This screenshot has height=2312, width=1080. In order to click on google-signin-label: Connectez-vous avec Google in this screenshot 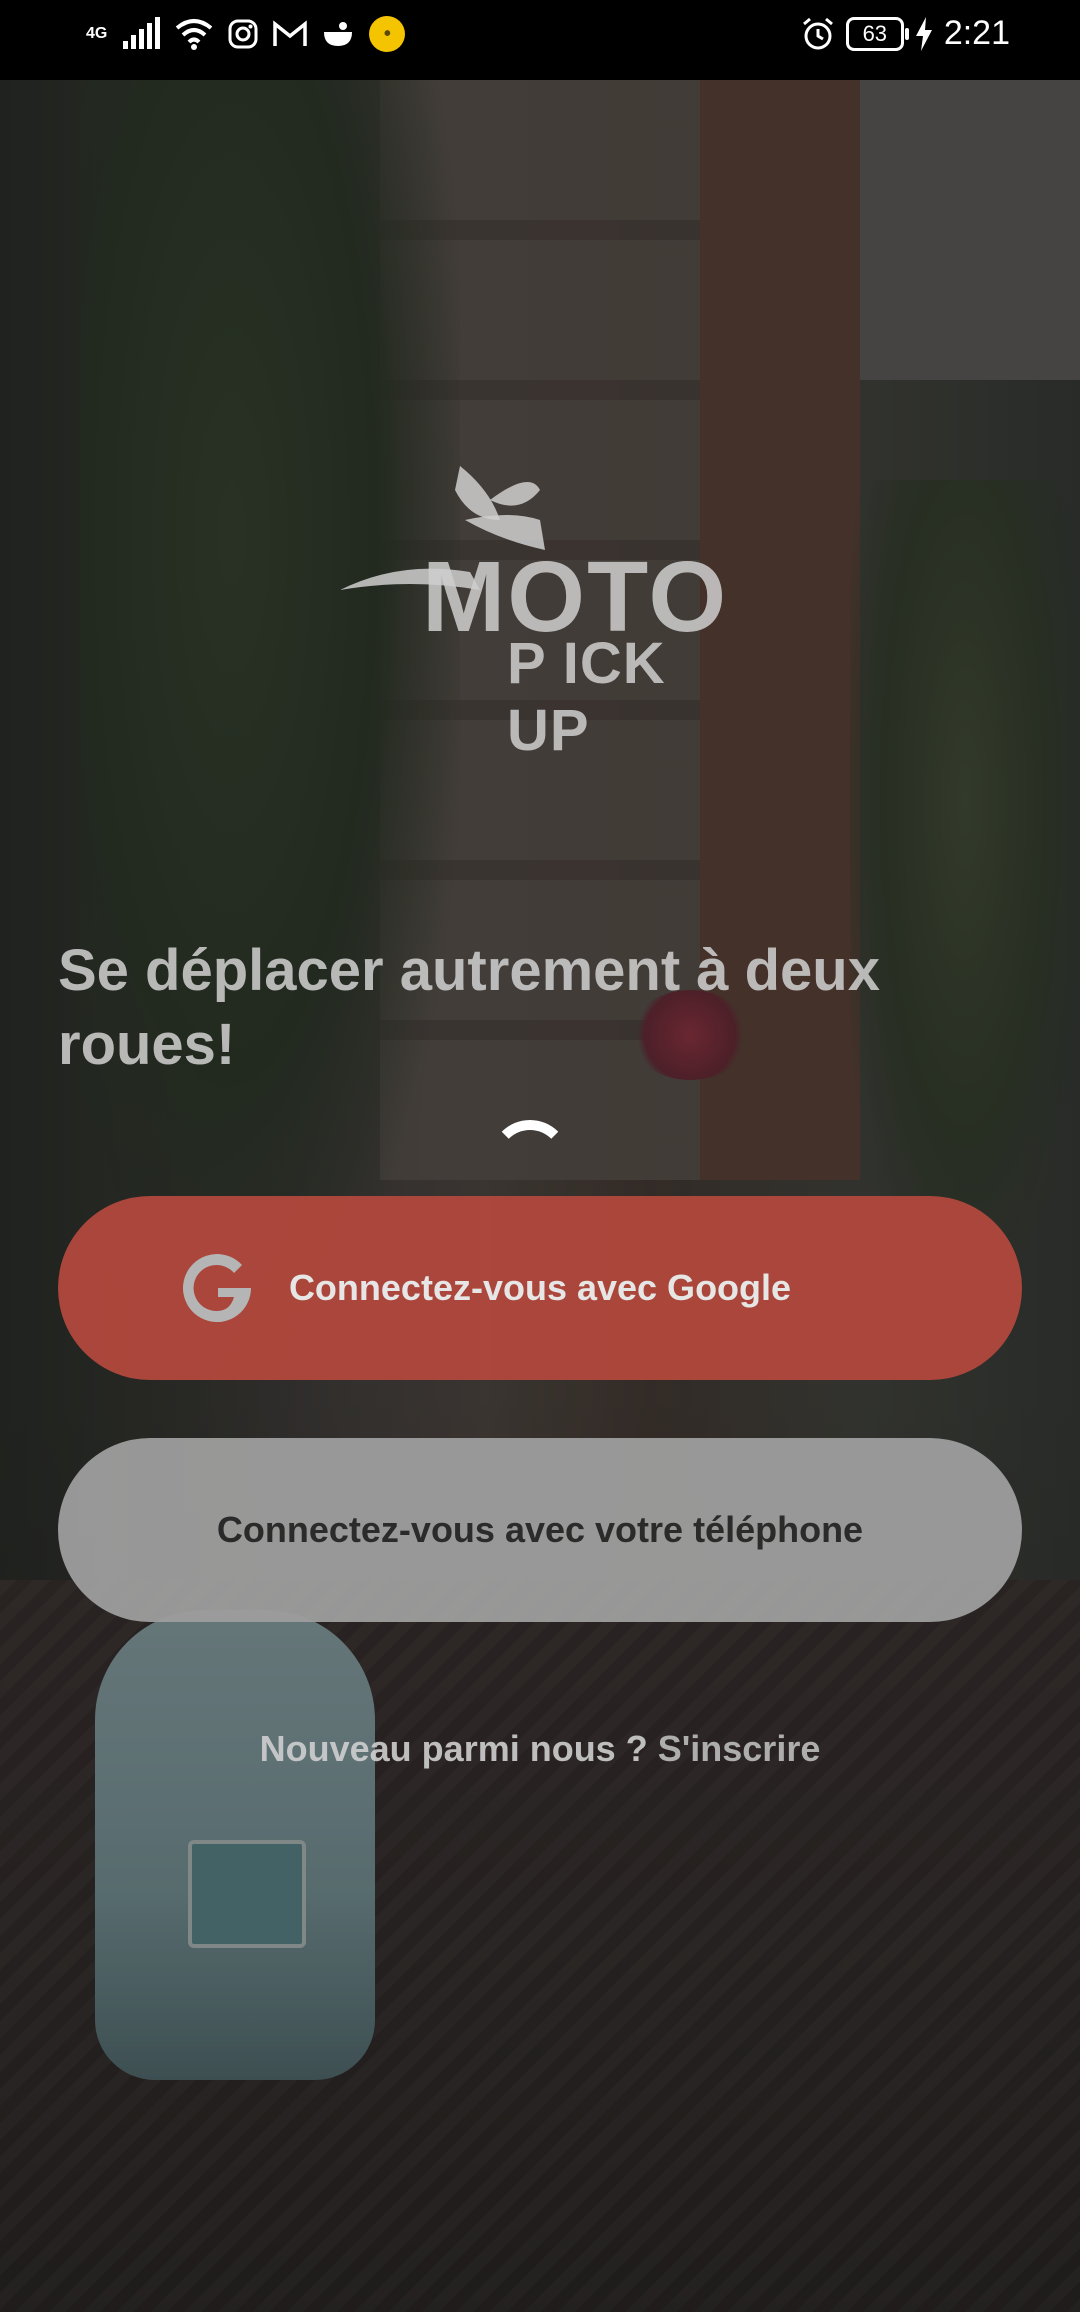, I will do `click(540, 1287)`.